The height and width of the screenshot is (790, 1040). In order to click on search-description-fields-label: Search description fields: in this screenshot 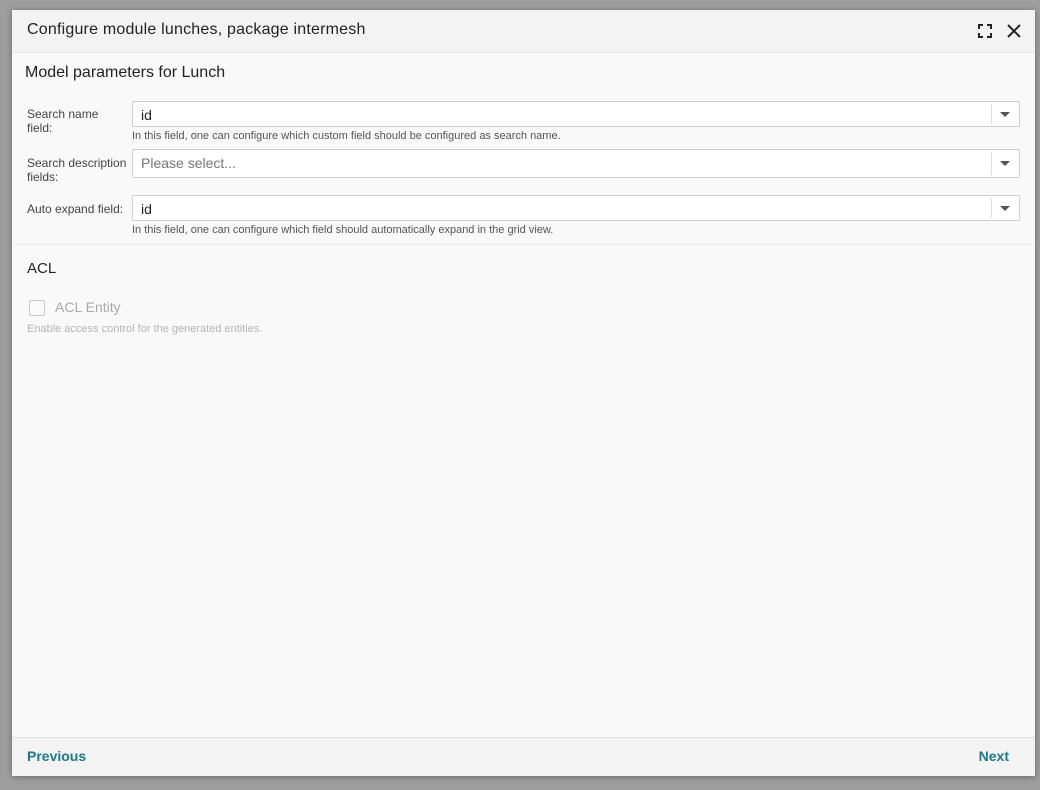, I will do `click(77, 170)`.